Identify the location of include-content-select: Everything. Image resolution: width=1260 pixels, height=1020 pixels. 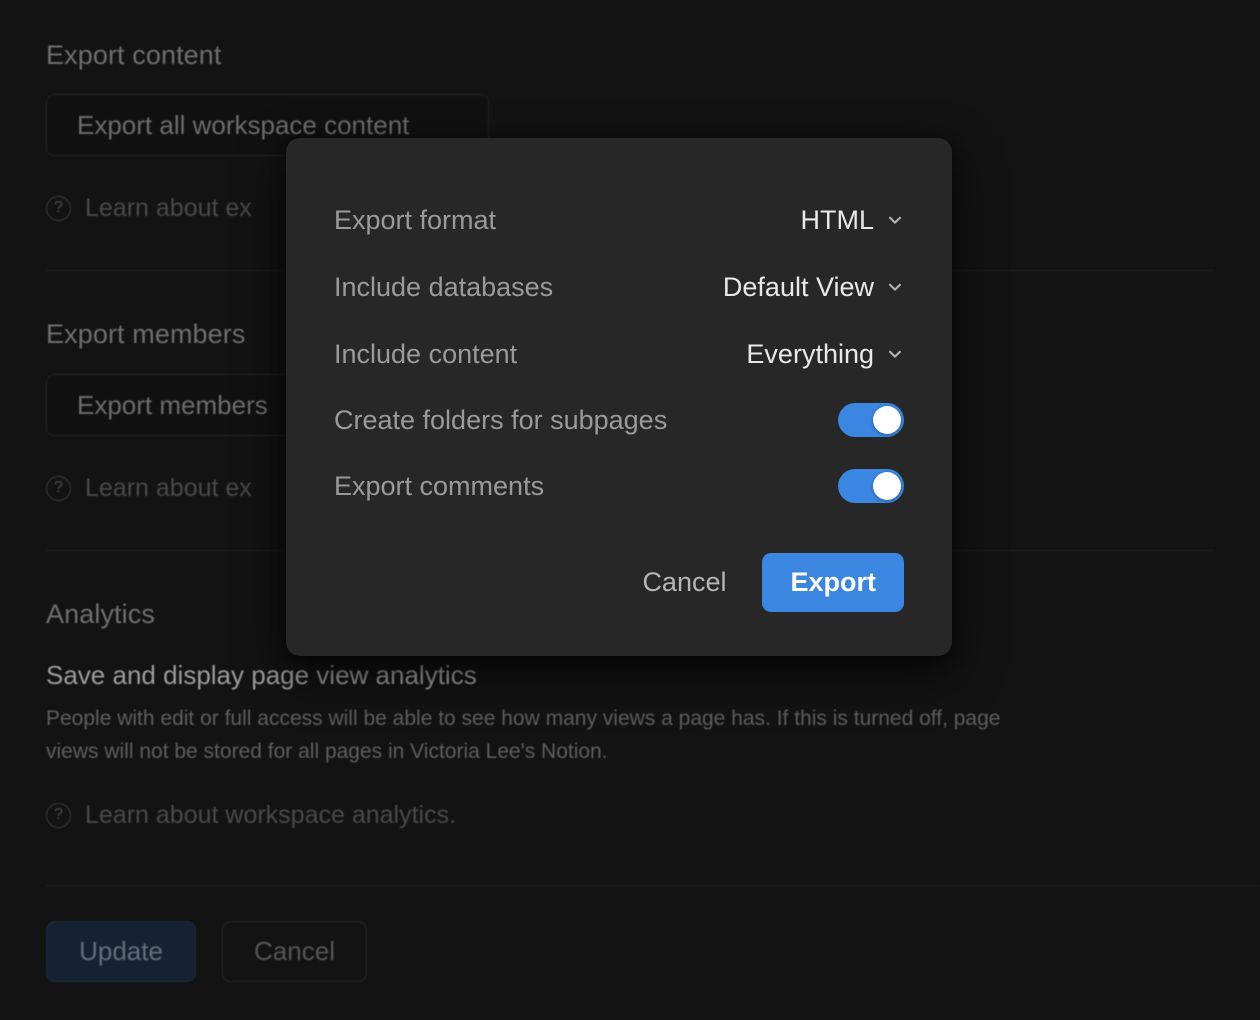
(825, 354).